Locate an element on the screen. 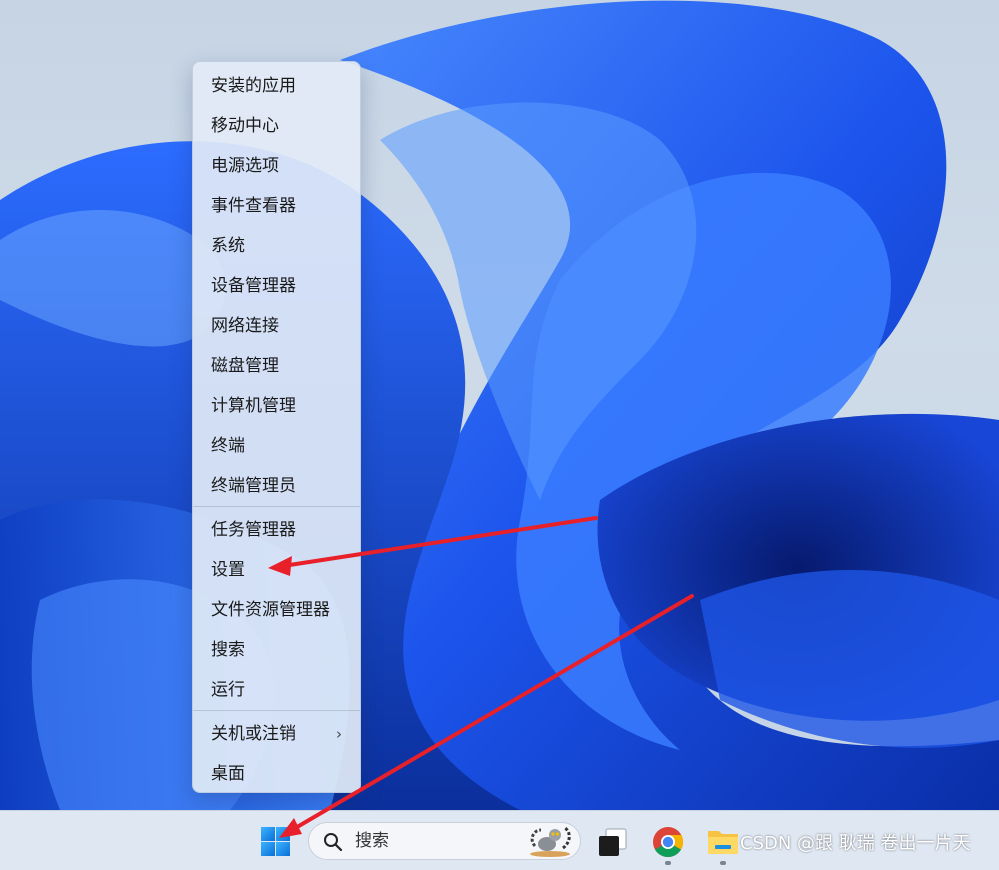 Image resolution: width=999 pixels, height=870 pixels. menu-item-event-viewer: 事件查看器 is located at coordinates (276, 206).